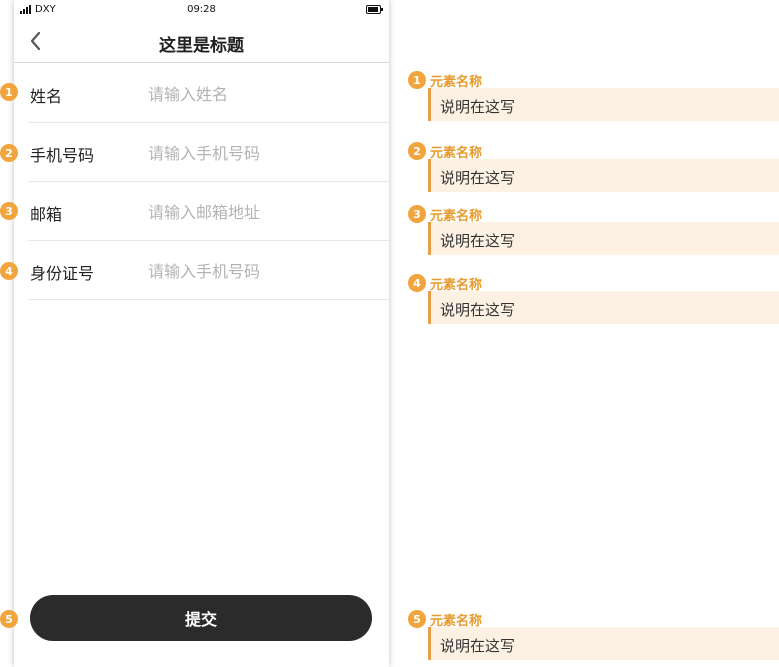 The height and width of the screenshot is (667, 779). Describe the element at coordinates (9, 271) in the screenshot. I see `badge-4: 4` at that location.